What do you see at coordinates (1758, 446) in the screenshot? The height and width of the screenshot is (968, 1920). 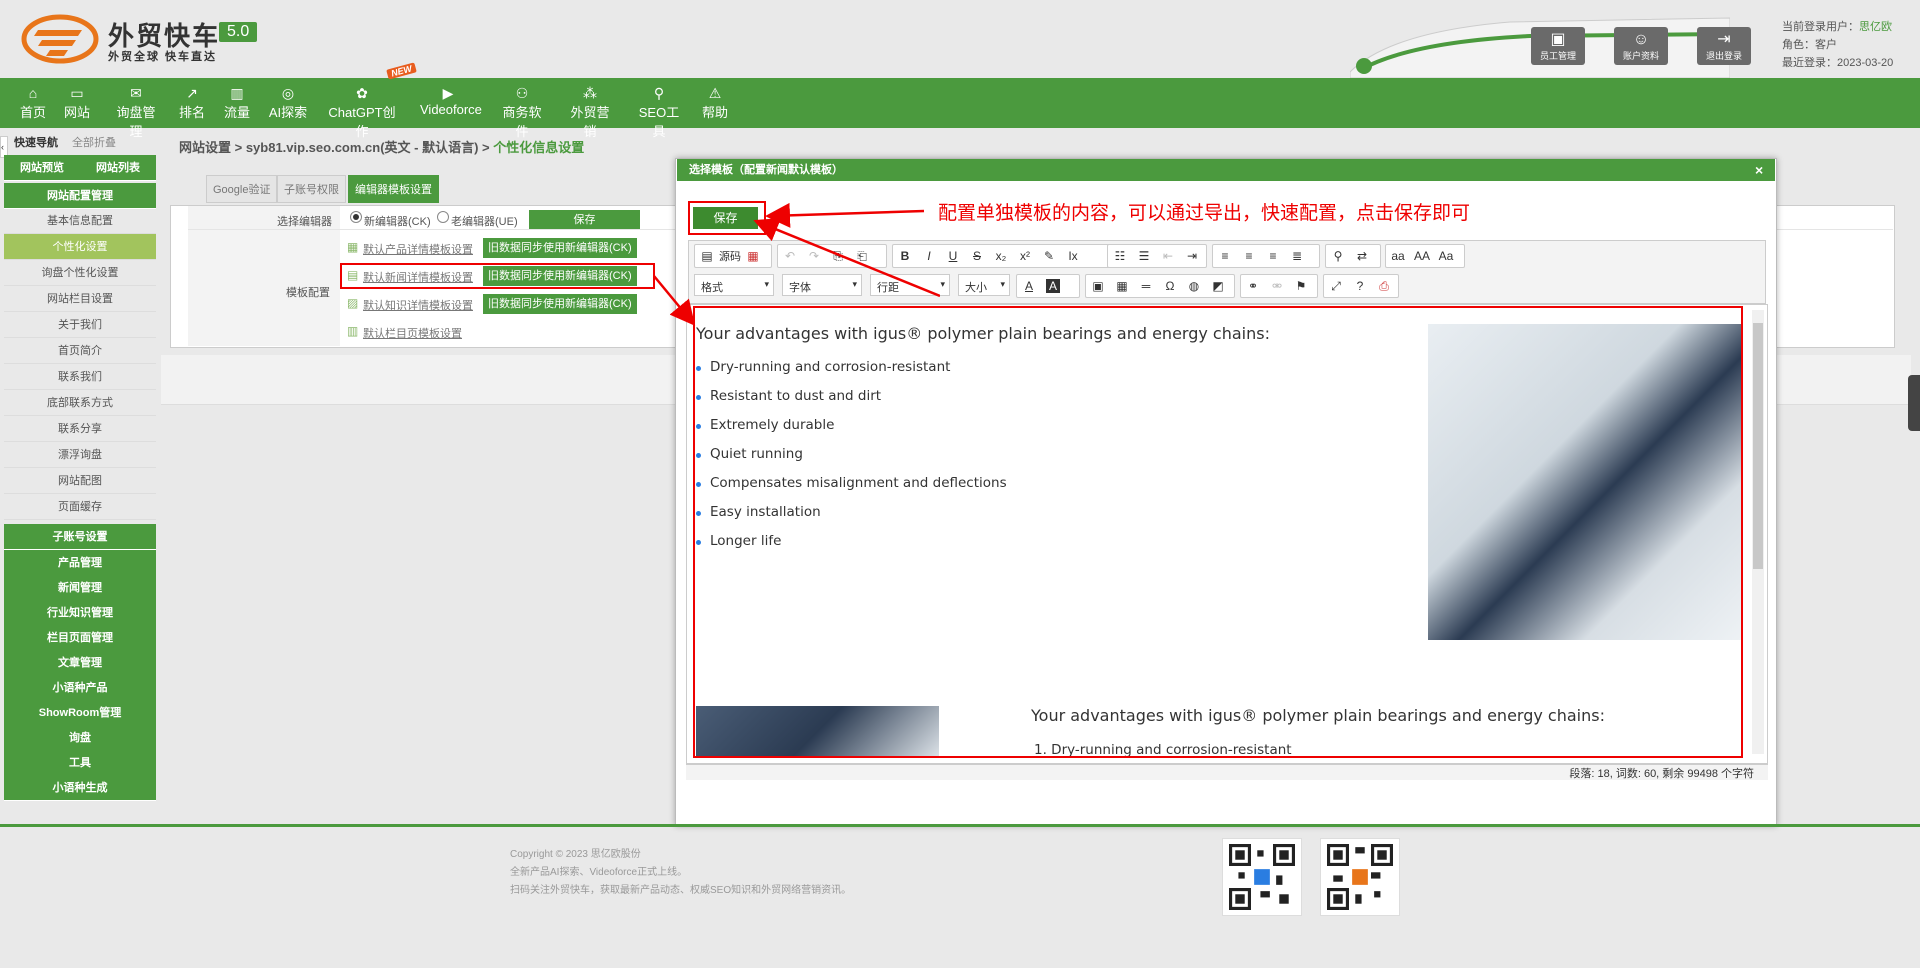 I see `editor-scroll-thumb` at bounding box center [1758, 446].